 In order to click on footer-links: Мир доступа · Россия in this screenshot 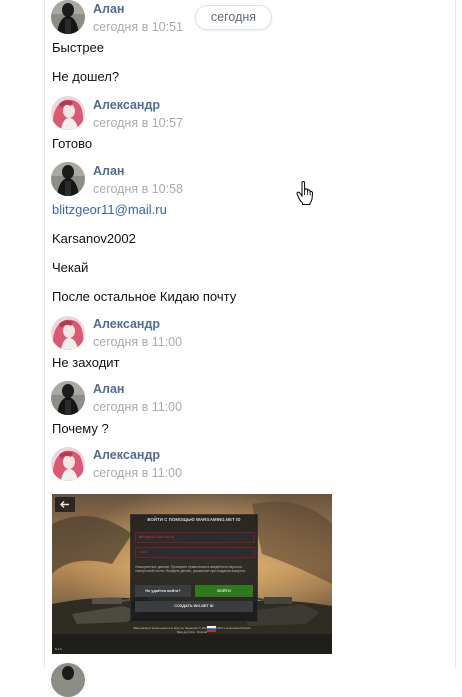, I will do `click(192, 632)`.